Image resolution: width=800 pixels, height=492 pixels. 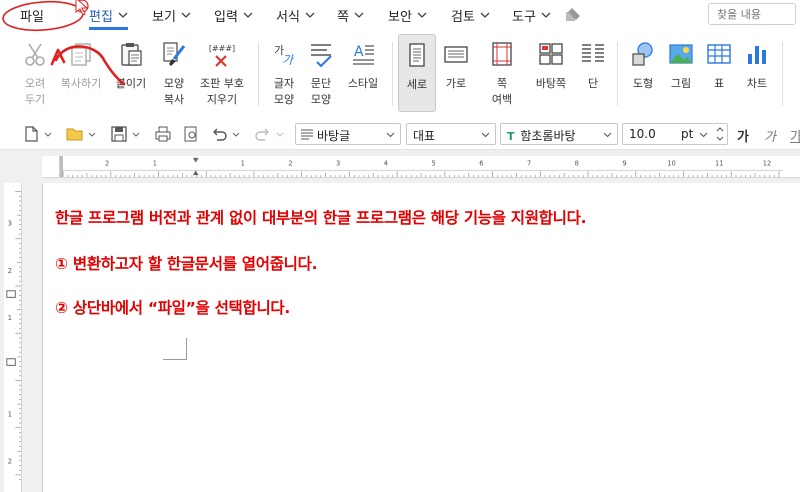 I want to click on menu-security-label: 보안, so click(x=400, y=17).